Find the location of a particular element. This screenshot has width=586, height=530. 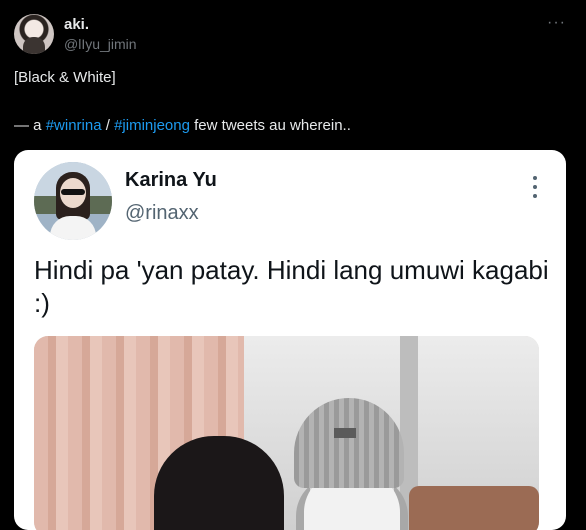

tweet-text-line-1: [Black & White] is located at coordinates (65, 77).